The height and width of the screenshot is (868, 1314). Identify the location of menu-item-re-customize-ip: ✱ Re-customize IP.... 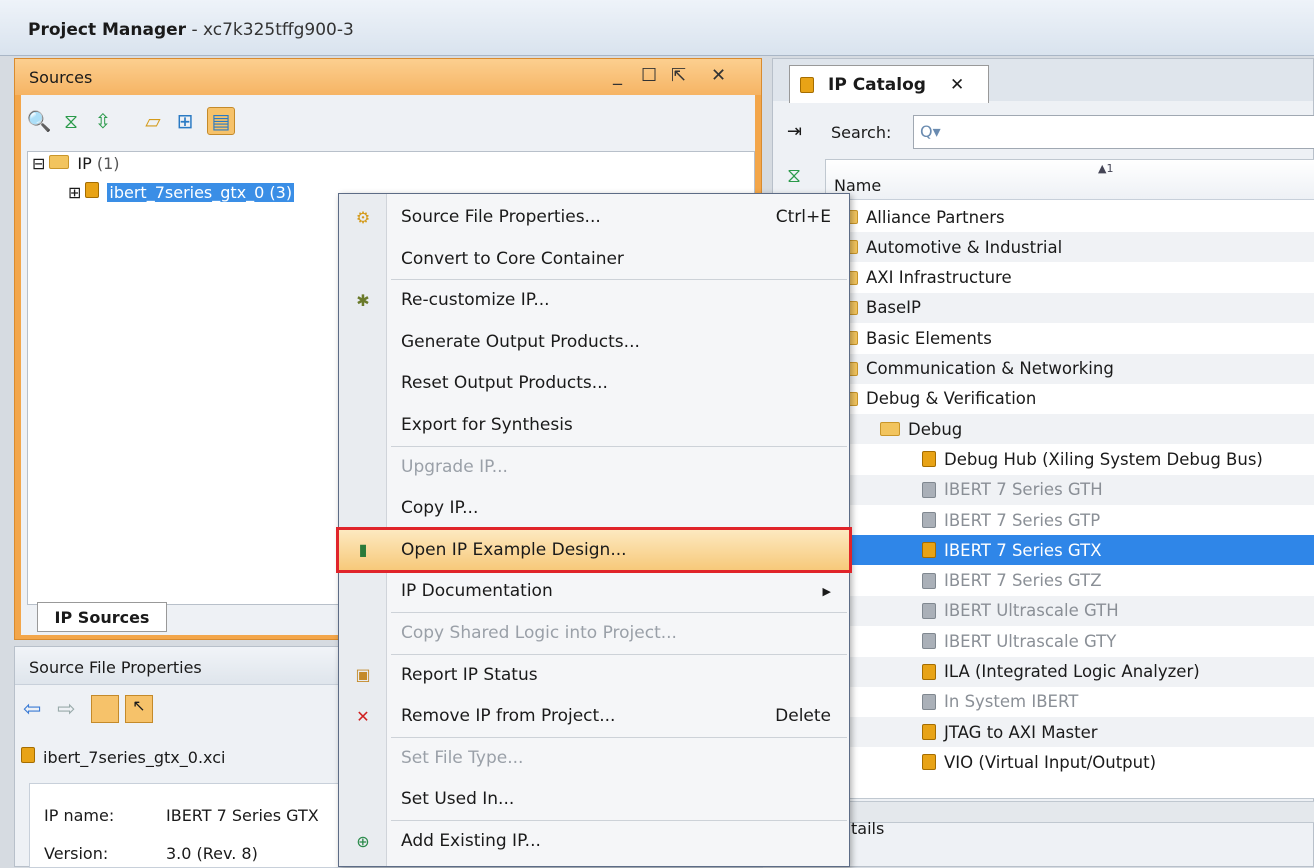
(594, 300).